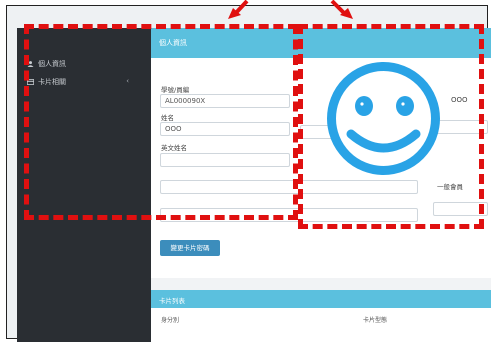 Image resolution: width=491 pixels, height=342 pixels. I want to click on column-card-type: 卡片型態, so click(375, 320).